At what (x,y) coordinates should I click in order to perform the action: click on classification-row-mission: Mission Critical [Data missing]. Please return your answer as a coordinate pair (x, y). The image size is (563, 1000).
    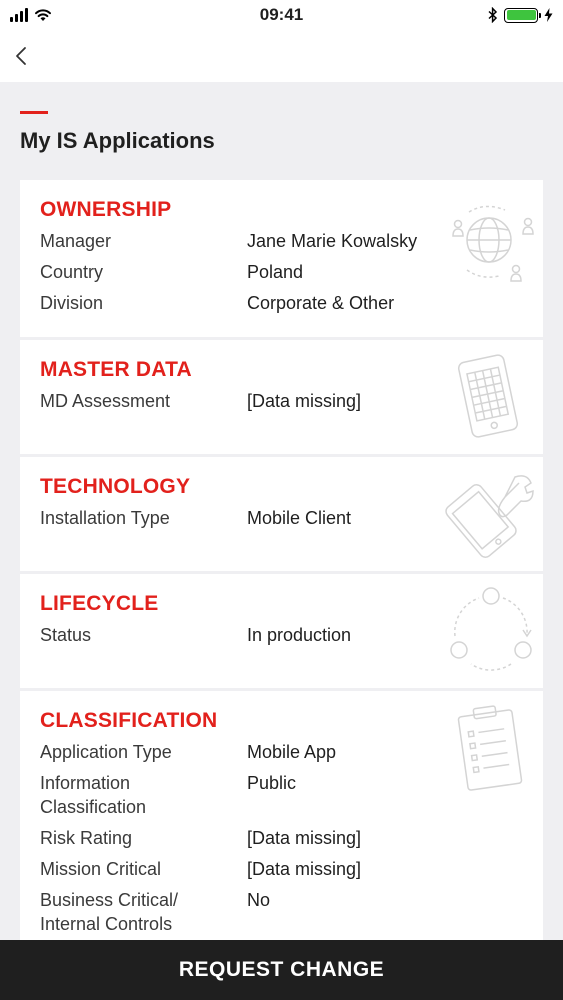
    Looking at the image, I should click on (281, 869).